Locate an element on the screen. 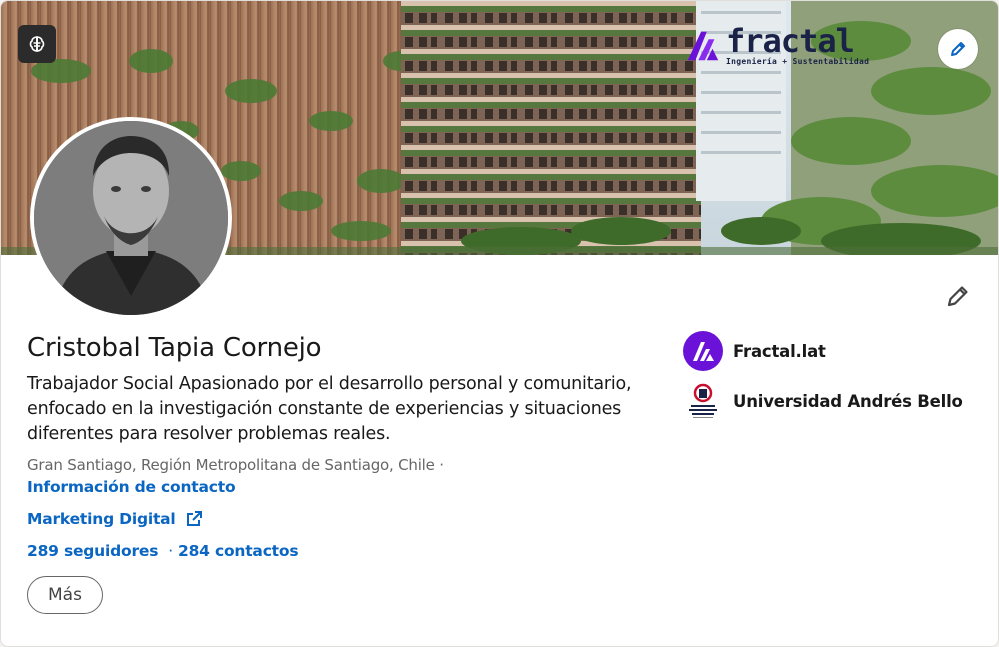  website-link: Marketing Digital is located at coordinates (115, 519).